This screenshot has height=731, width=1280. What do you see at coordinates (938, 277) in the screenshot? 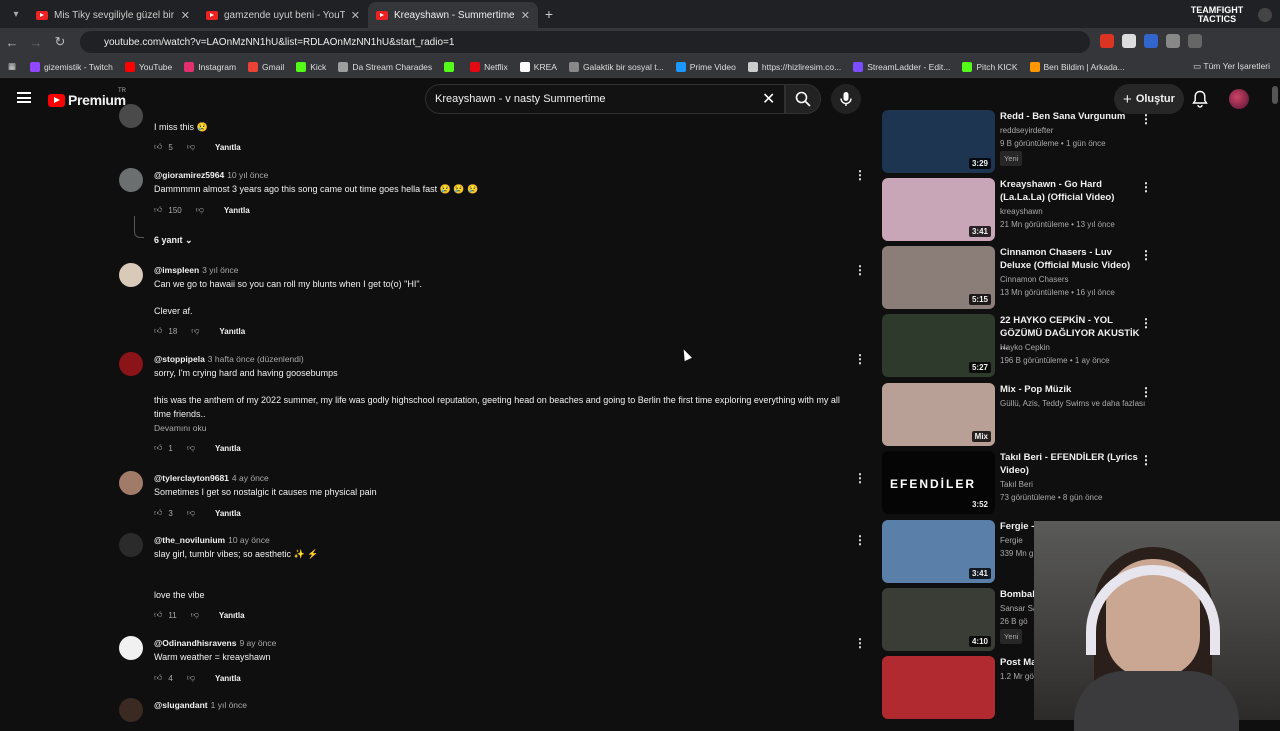
I see `video-thumbnail: 5:15` at bounding box center [938, 277].